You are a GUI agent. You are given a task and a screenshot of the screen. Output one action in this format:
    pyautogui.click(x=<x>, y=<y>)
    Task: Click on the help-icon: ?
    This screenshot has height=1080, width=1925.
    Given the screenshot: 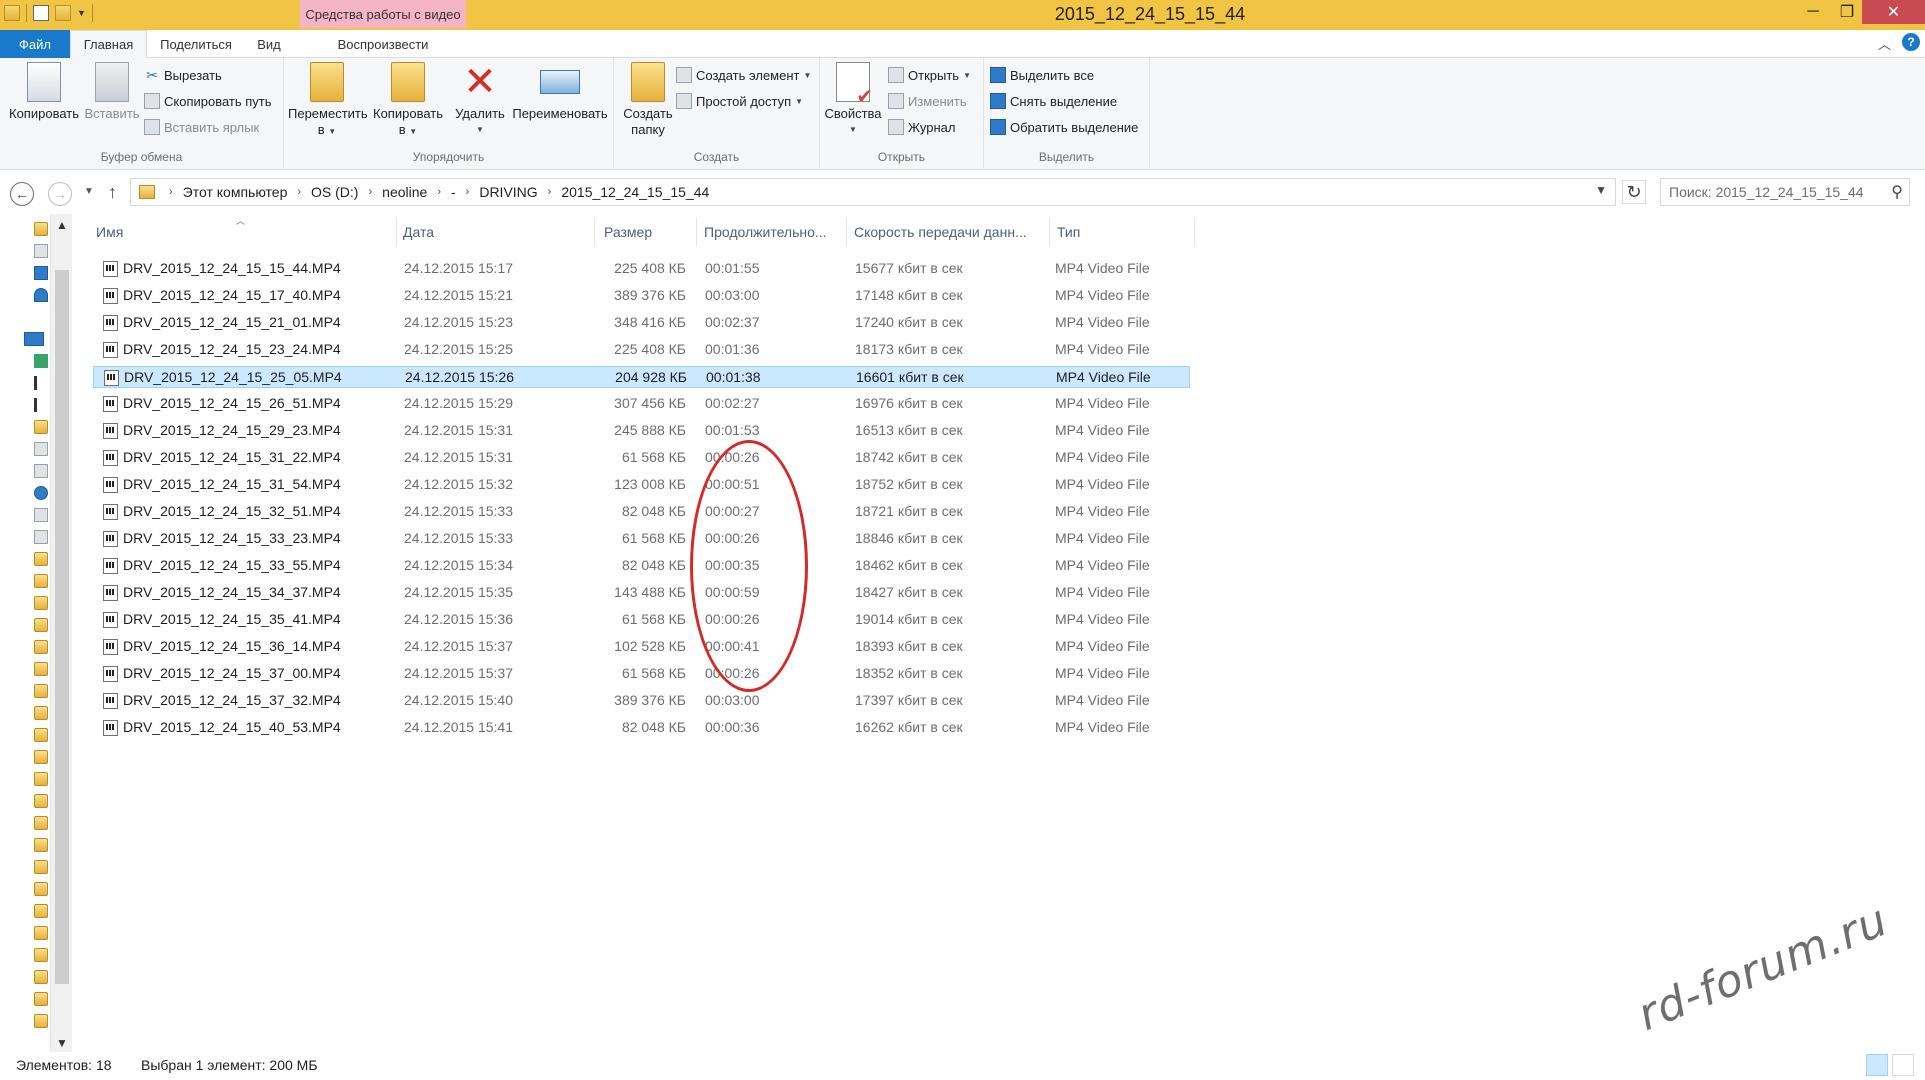 What is the action you would take?
    pyautogui.click(x=1911, y=42)
    